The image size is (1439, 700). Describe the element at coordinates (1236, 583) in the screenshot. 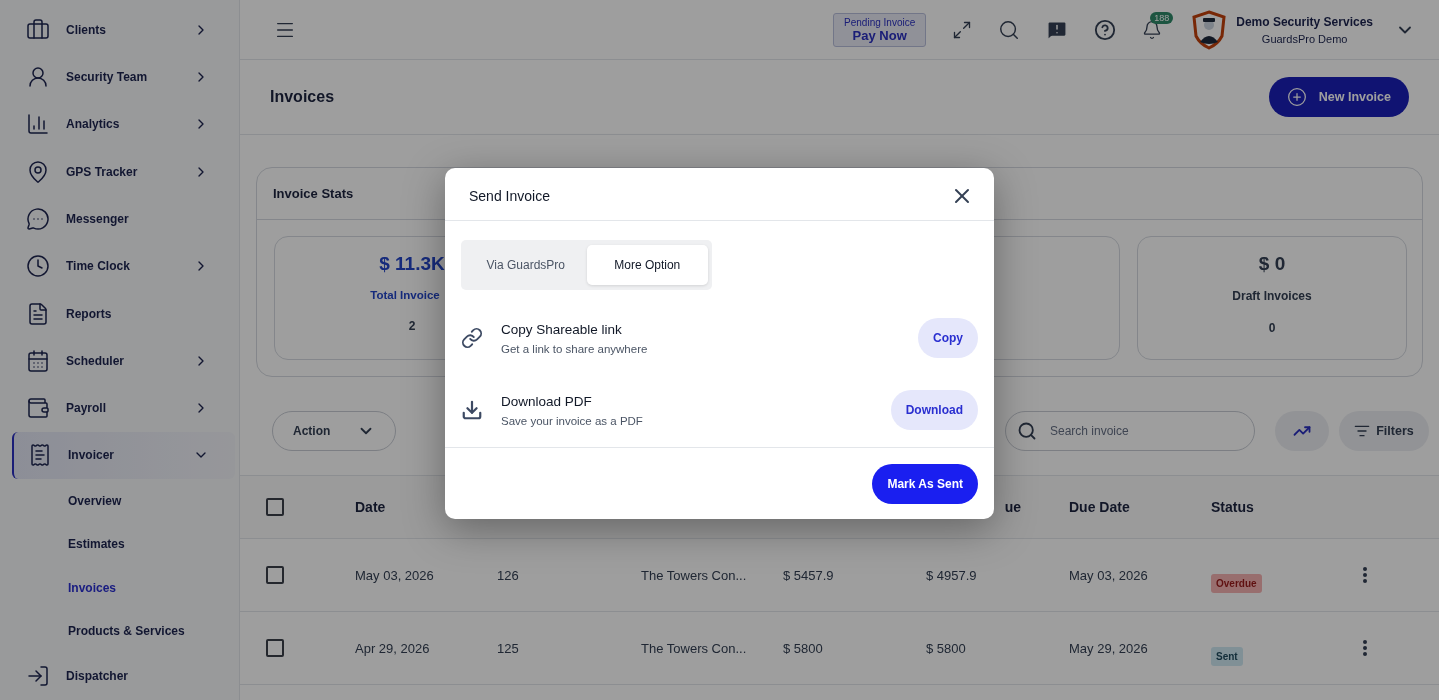

I see `status-badge: Overdue` at that location.